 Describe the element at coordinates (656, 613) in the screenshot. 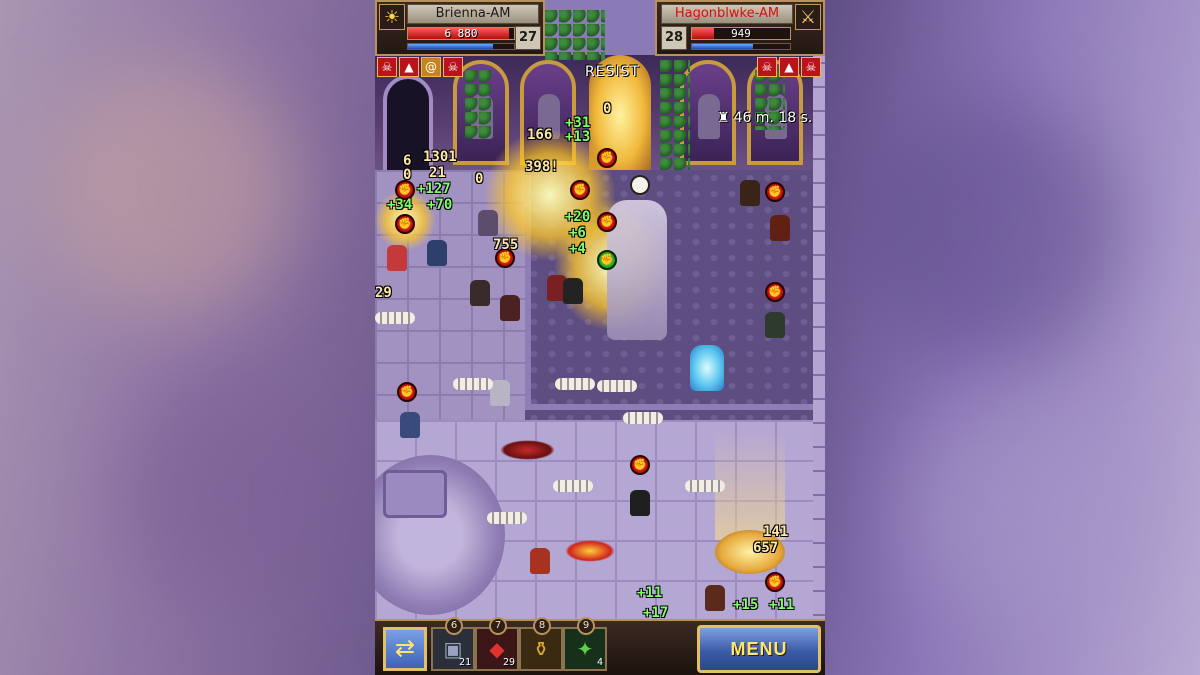

I see `combat-number: +17` at that location.